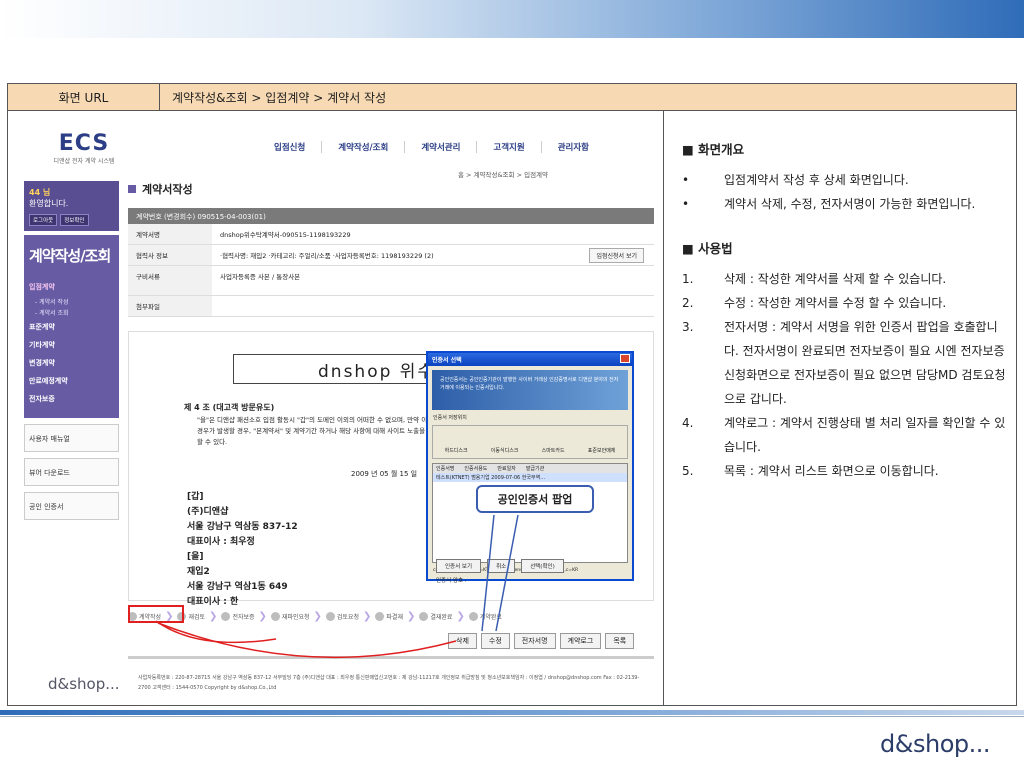  I want to click on location-label: 인증서 저장위치, so click(450, 418).